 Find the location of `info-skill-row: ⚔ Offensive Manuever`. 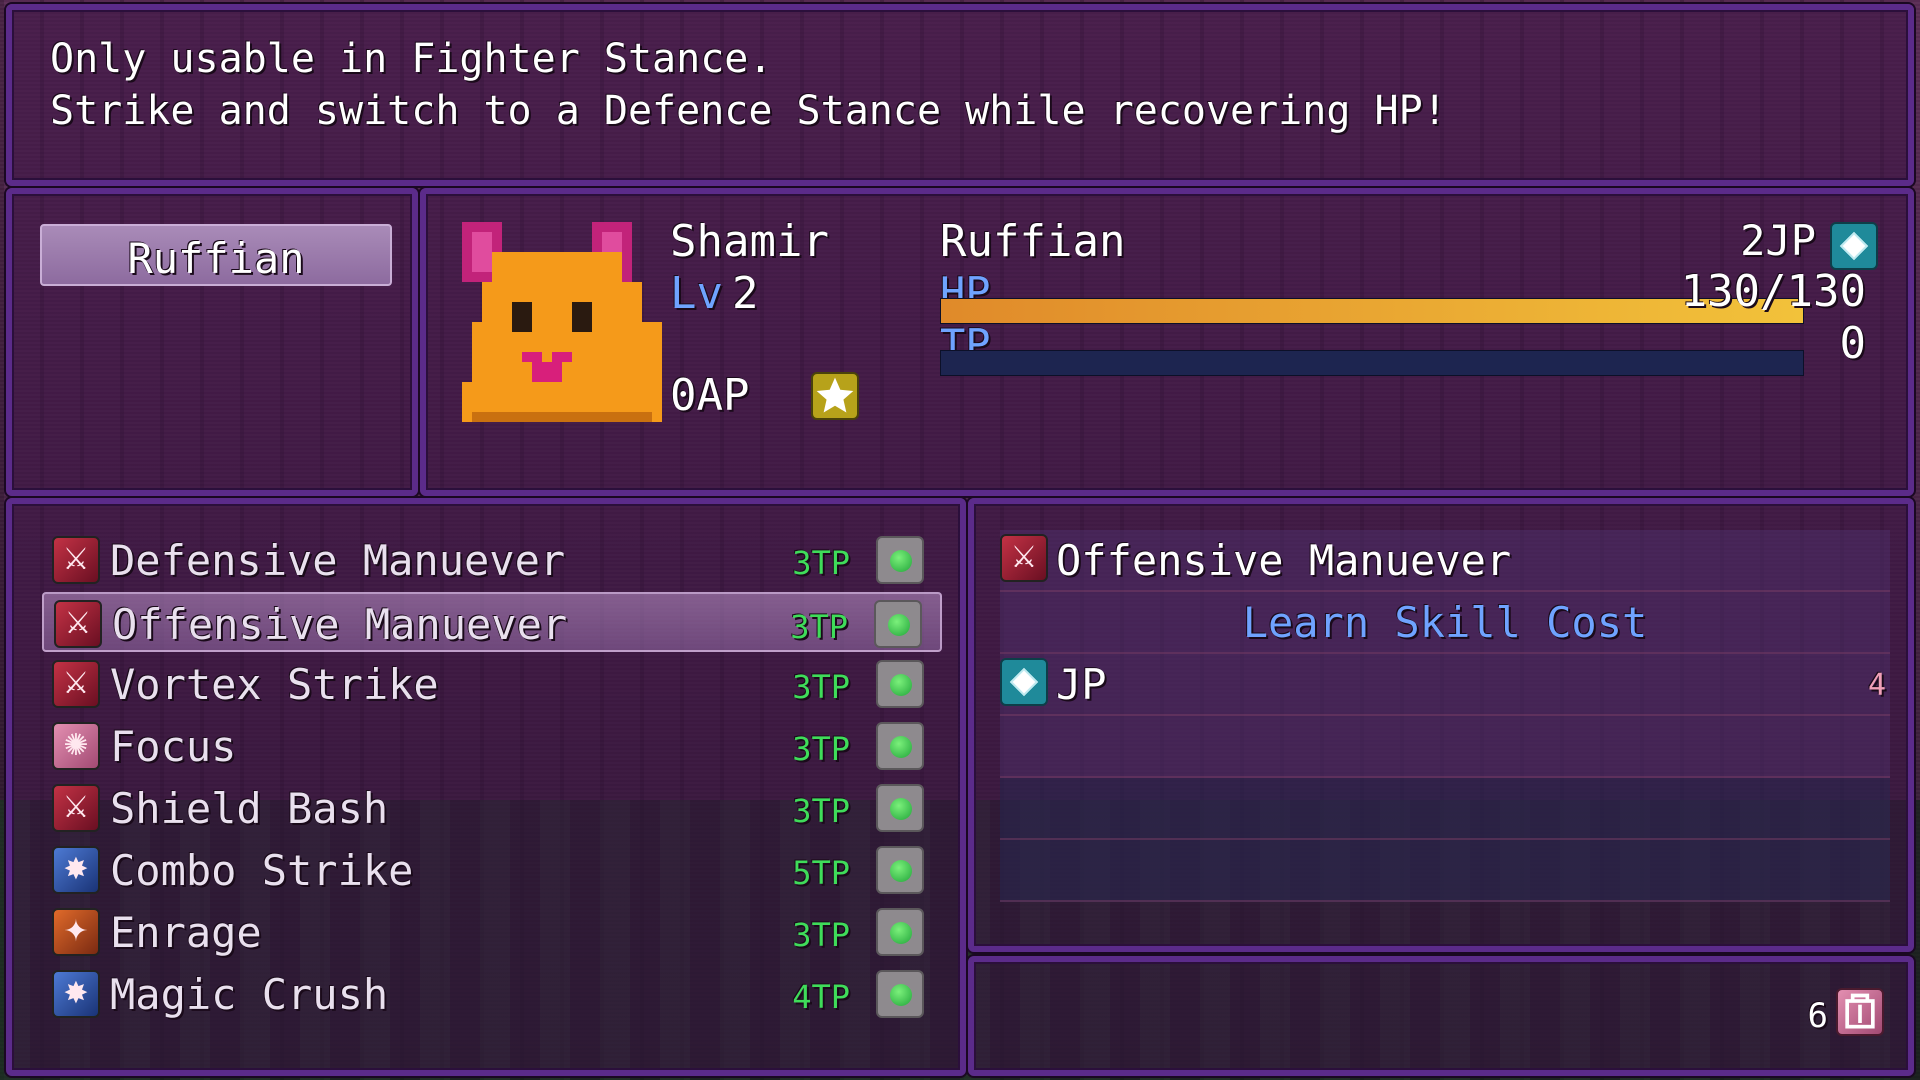

info-skill-row: ⚔ Offensive Manuever is located at coordinates (1445, 561).